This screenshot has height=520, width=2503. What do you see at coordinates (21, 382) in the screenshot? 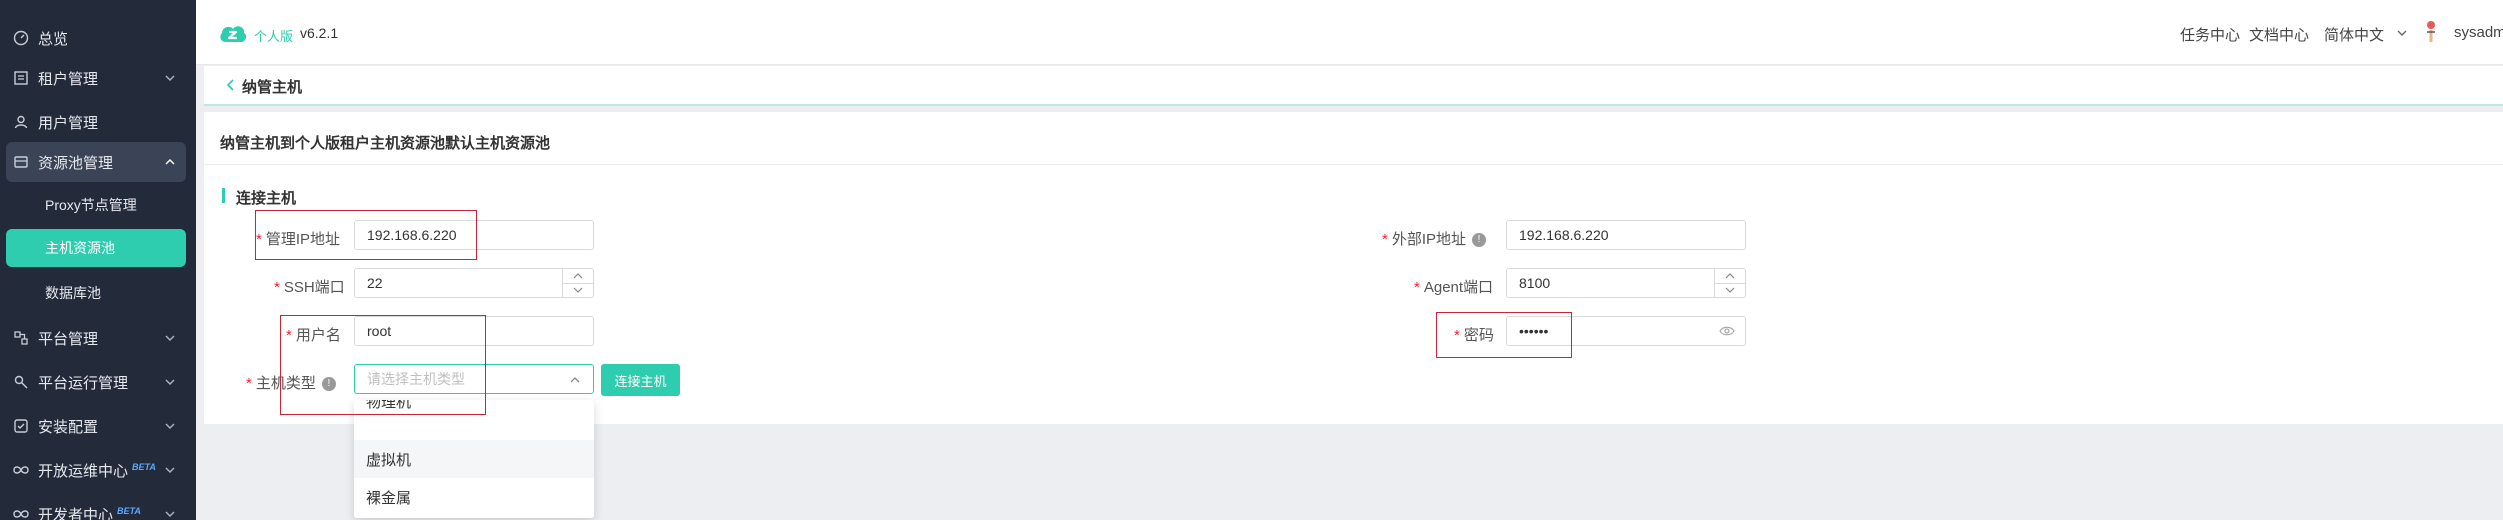
I see `platform-run-icon` at bounding box center [21, 382].